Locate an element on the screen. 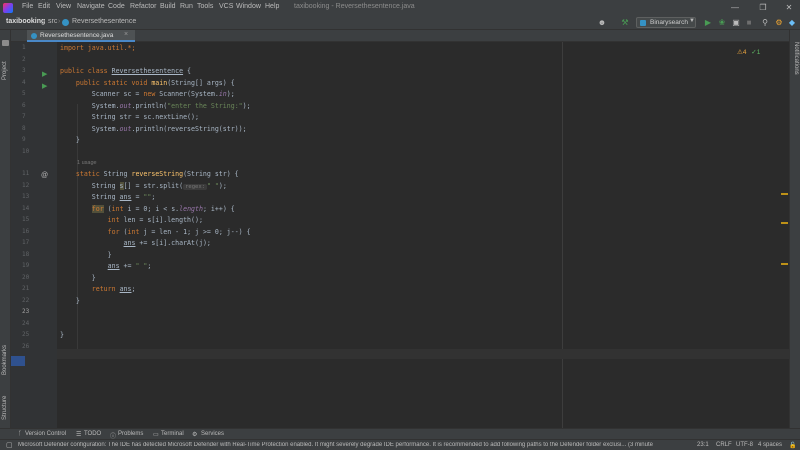 This screenshot has height=450, width=800. lock-icon: 🔓 is located at coordinates (792, 445).